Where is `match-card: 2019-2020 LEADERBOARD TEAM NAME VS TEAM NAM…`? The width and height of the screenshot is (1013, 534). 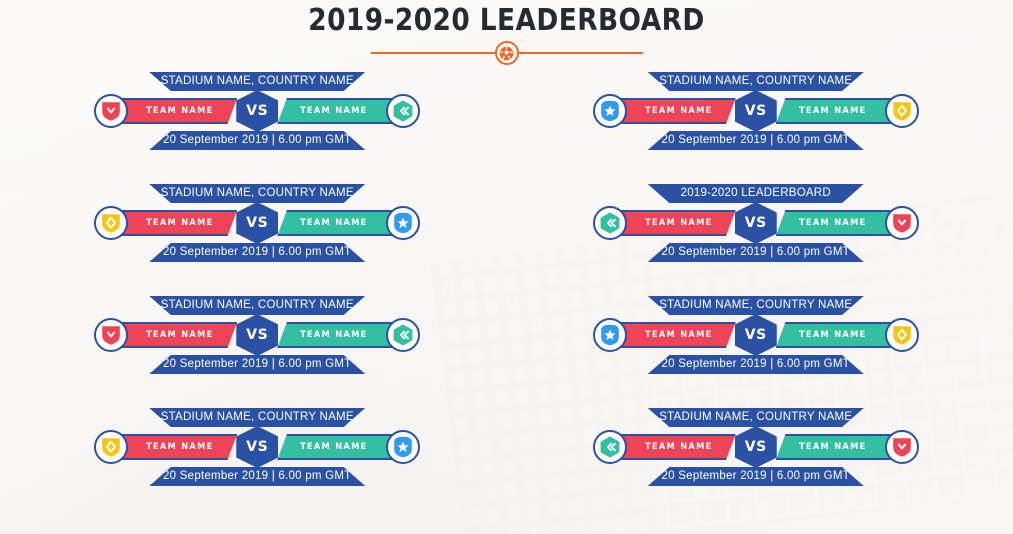 match-card: 2019-2020 LEADERBOARD TEAM NAME VS TEAM NAM… is located at coordinates (756, 231).